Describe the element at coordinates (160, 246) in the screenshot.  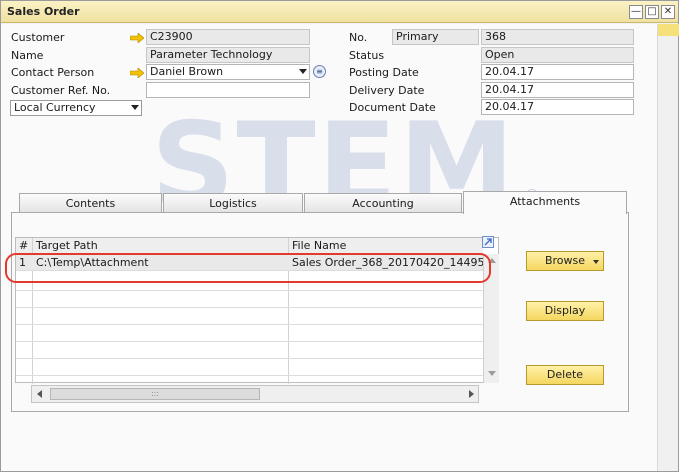
I see `column-header-target-path: Target Path` at that location.